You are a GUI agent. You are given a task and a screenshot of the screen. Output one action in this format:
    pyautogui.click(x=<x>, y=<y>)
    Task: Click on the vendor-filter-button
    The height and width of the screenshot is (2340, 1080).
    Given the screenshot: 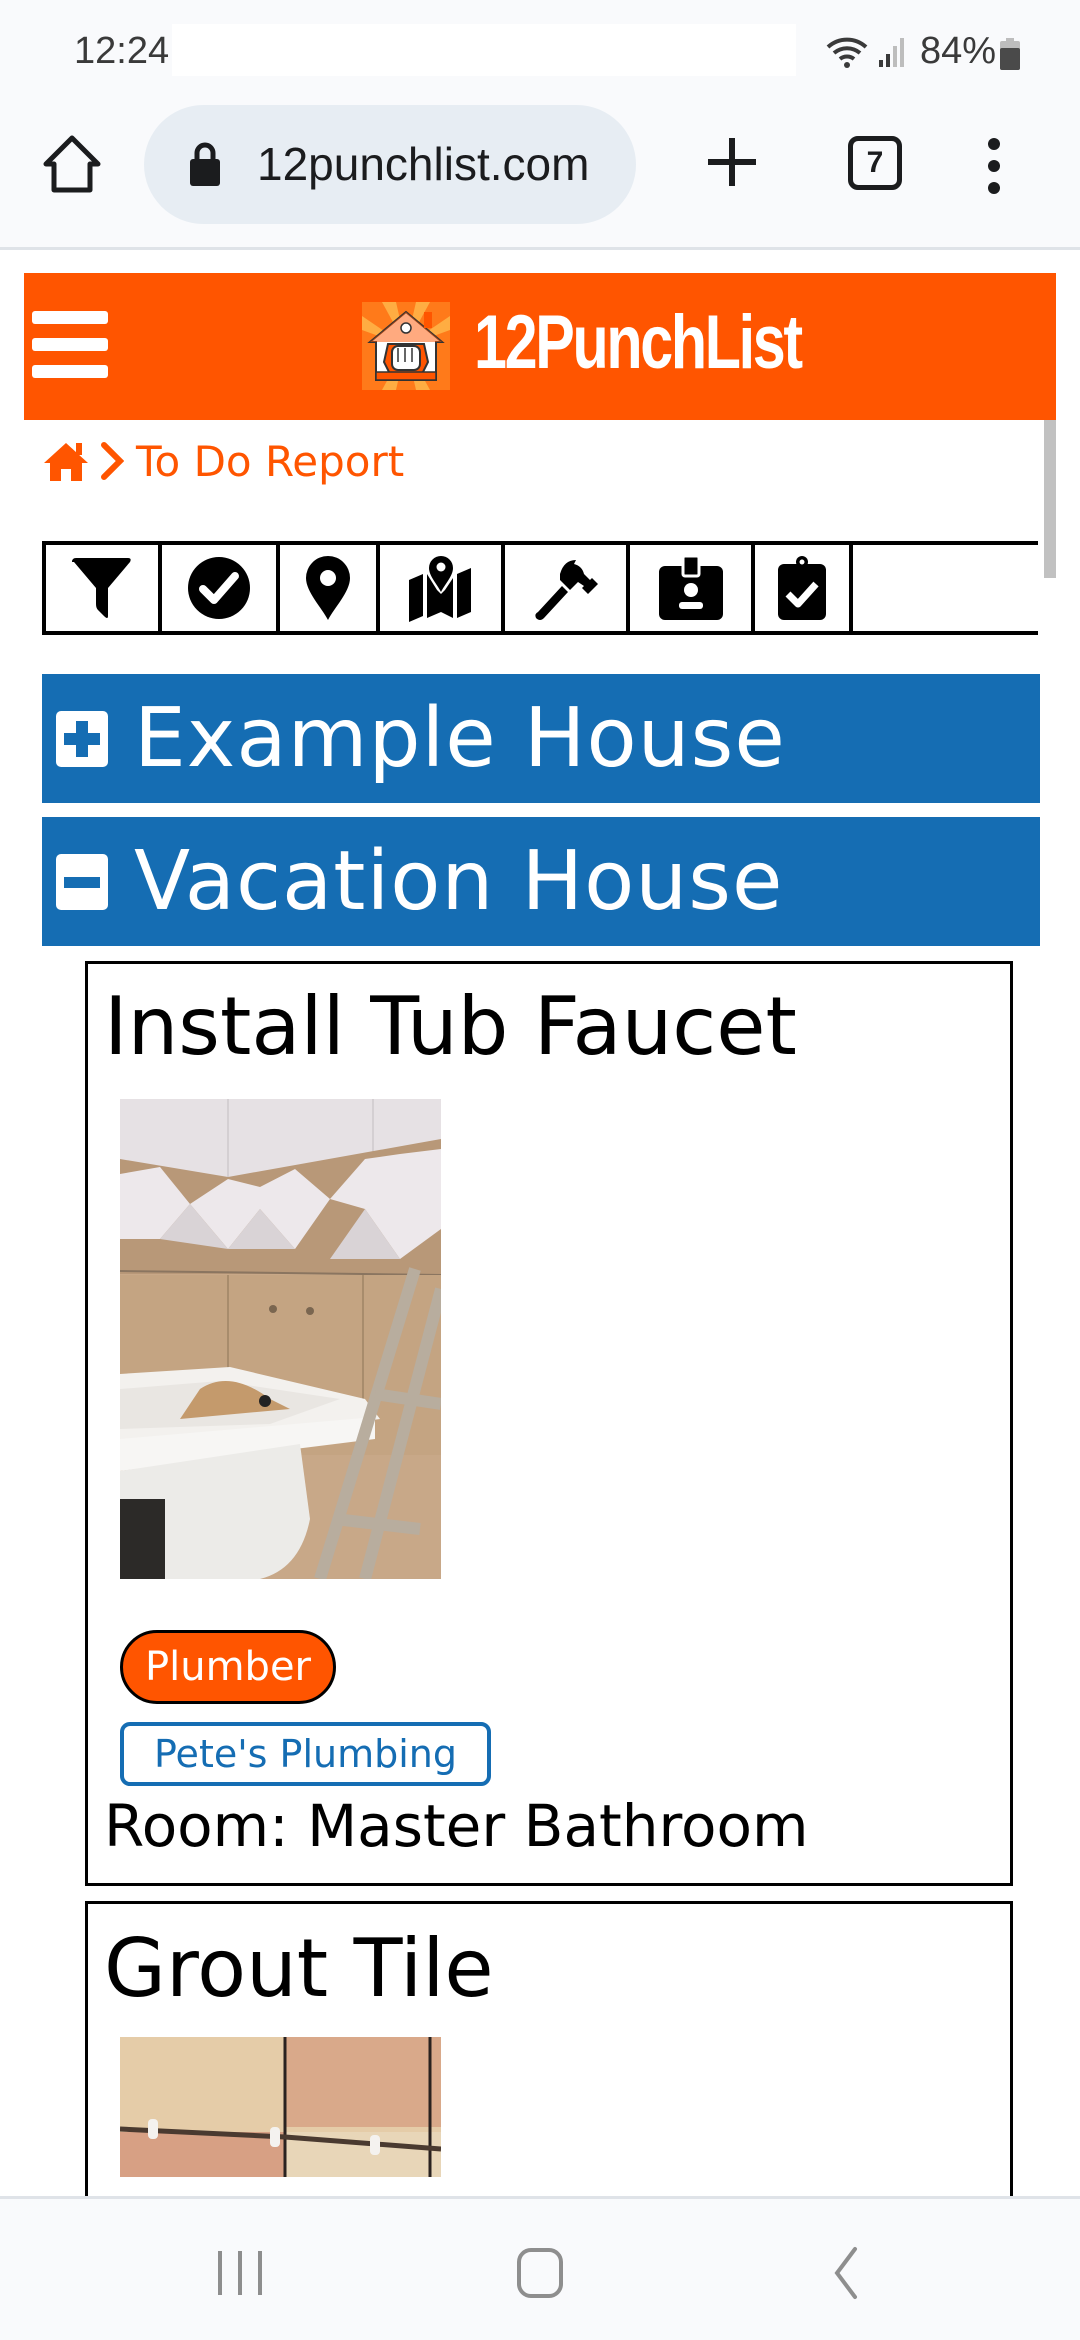 What is the action you would take?
    pyautogui.click(x=688, y=588)
    